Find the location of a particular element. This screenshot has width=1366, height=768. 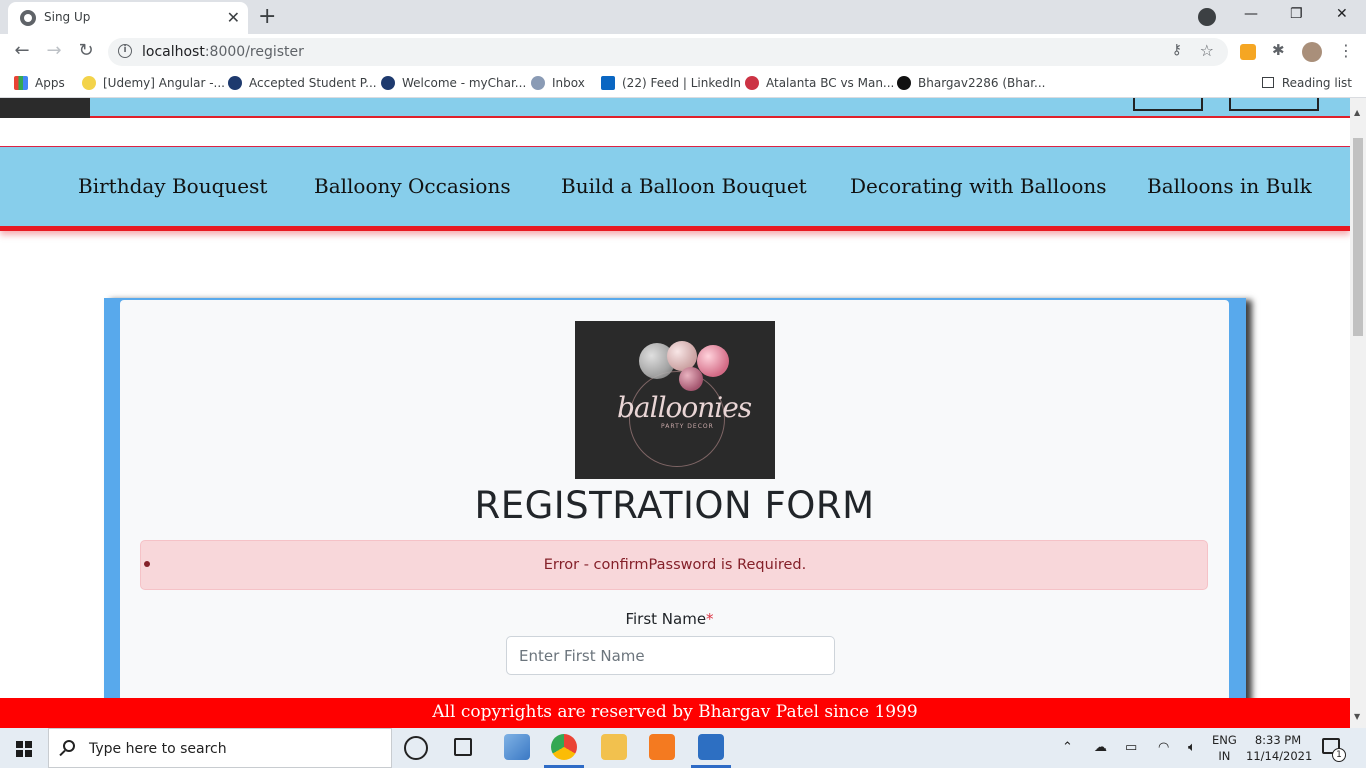

battery-icon: ▭ is located at coordinates (1131, 747).